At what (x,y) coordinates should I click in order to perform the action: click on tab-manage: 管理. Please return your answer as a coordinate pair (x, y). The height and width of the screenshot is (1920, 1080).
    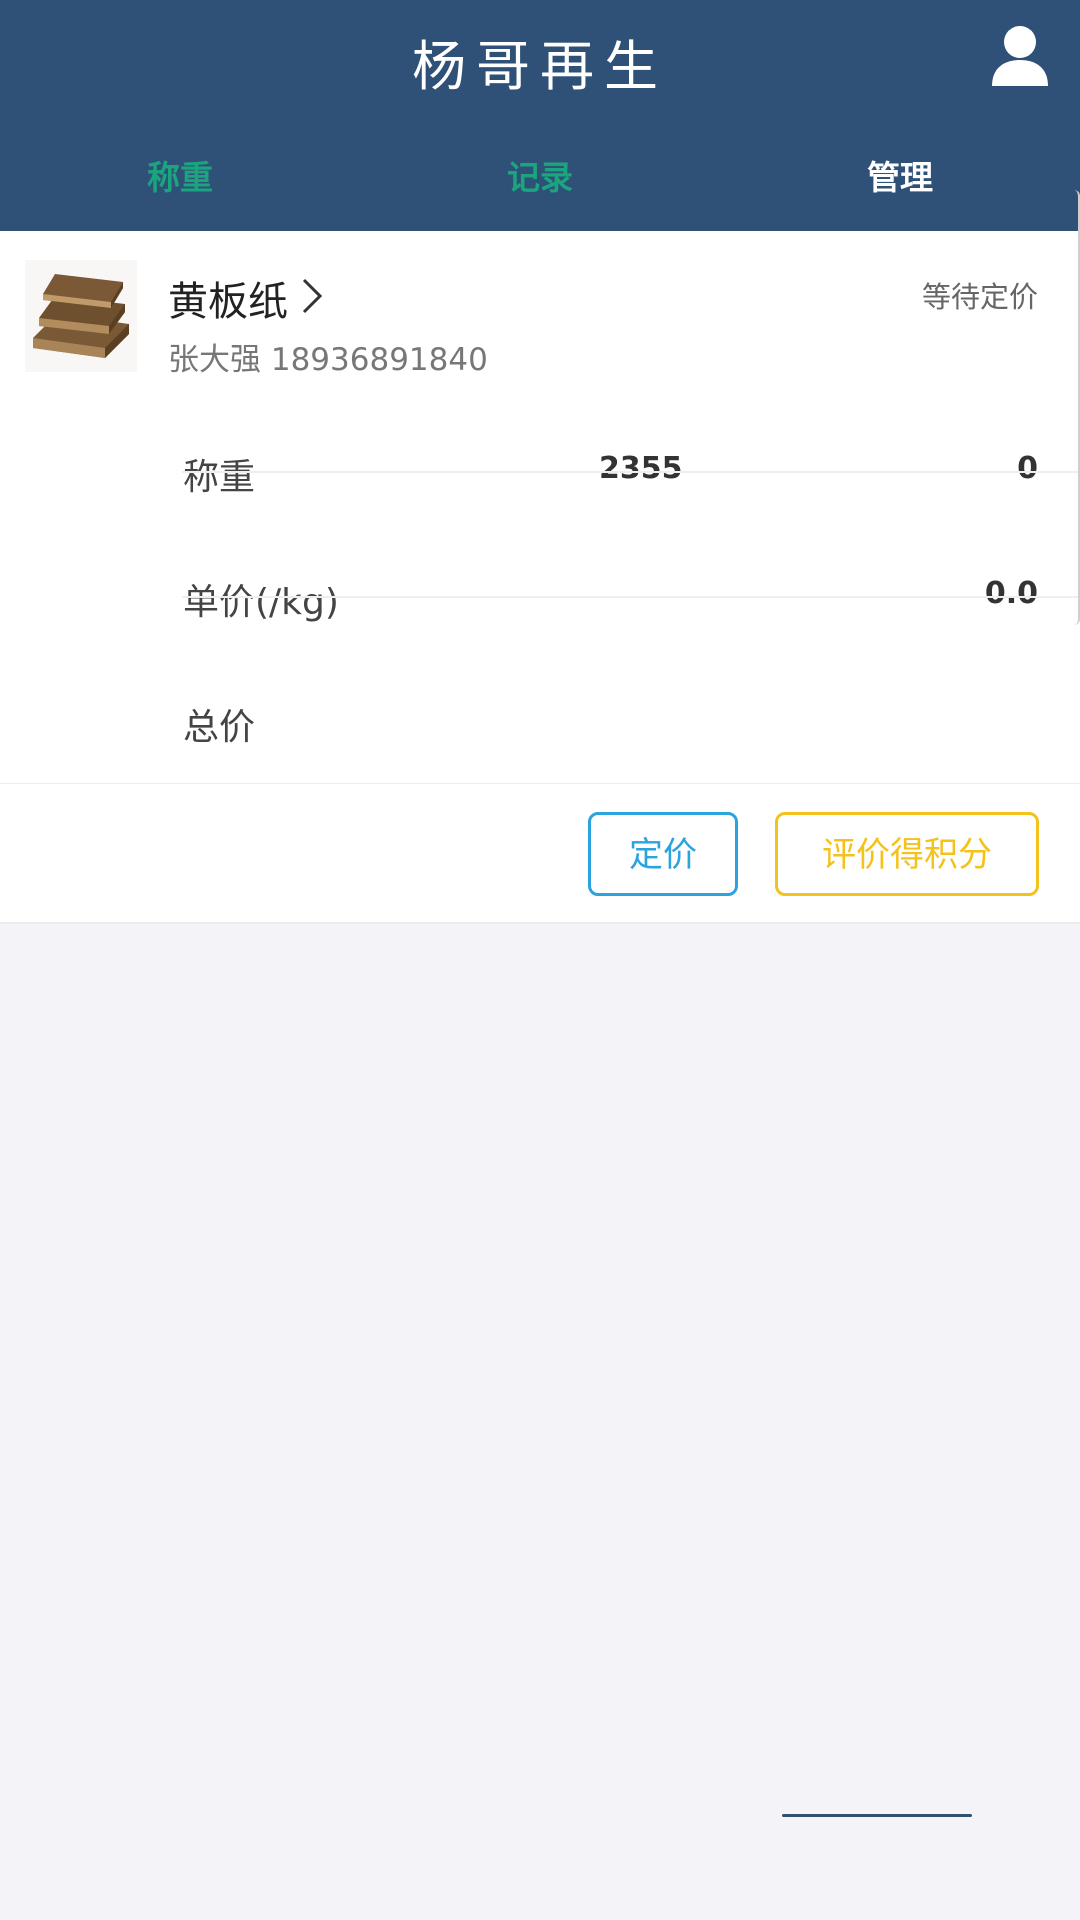
    Looking at the image, I should click on (900, 178).